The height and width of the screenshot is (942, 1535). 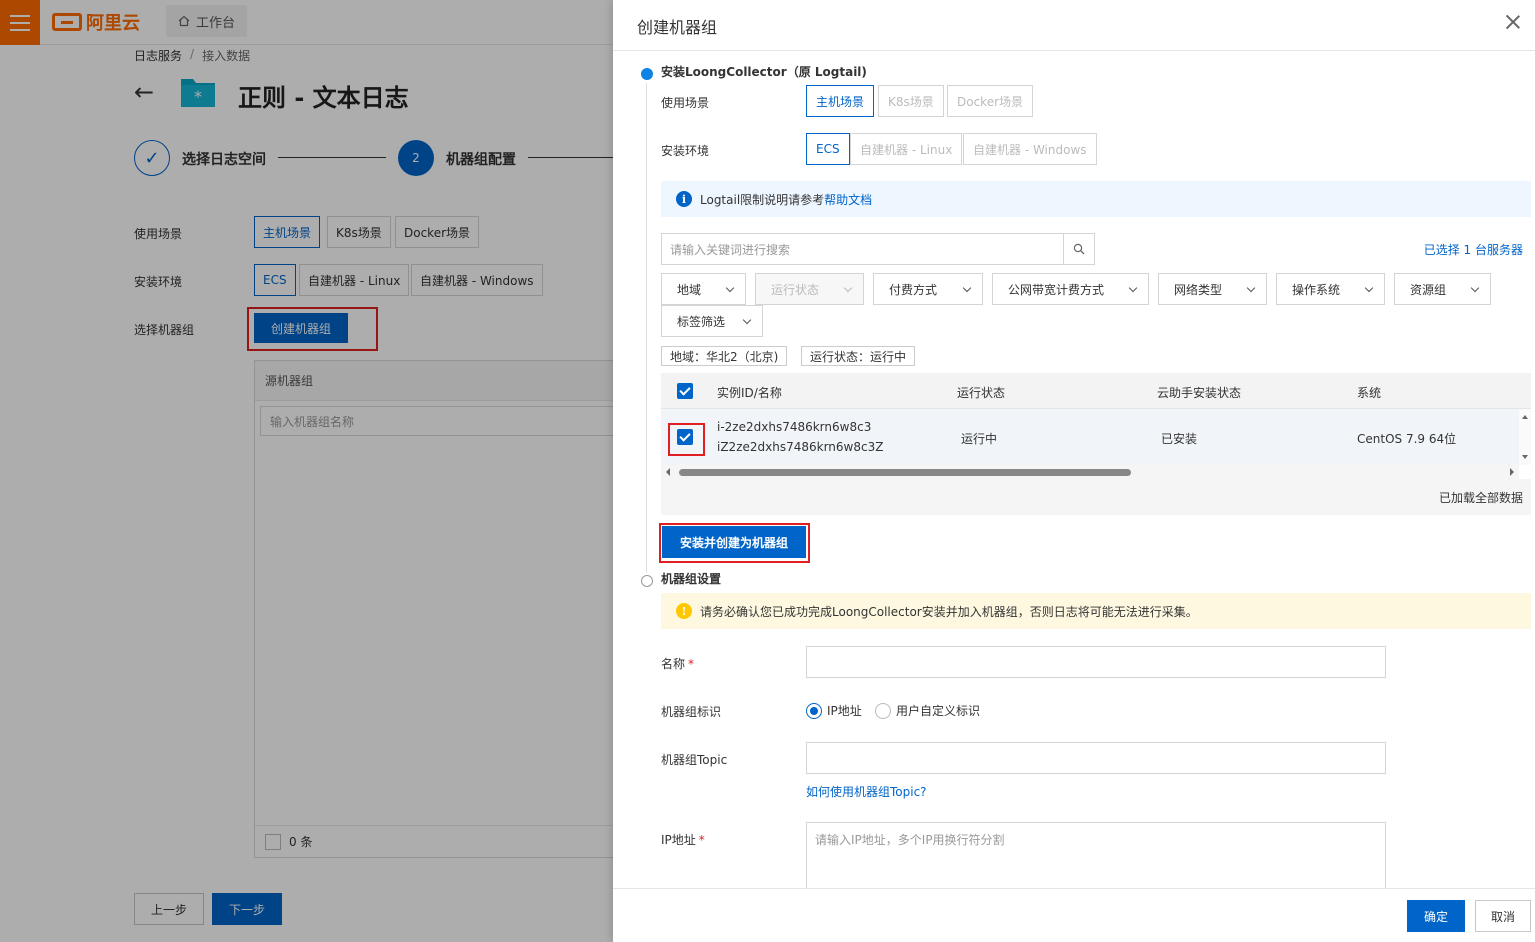 I want to click on filter-label: 操作系统, so click(x=1316, y=289).